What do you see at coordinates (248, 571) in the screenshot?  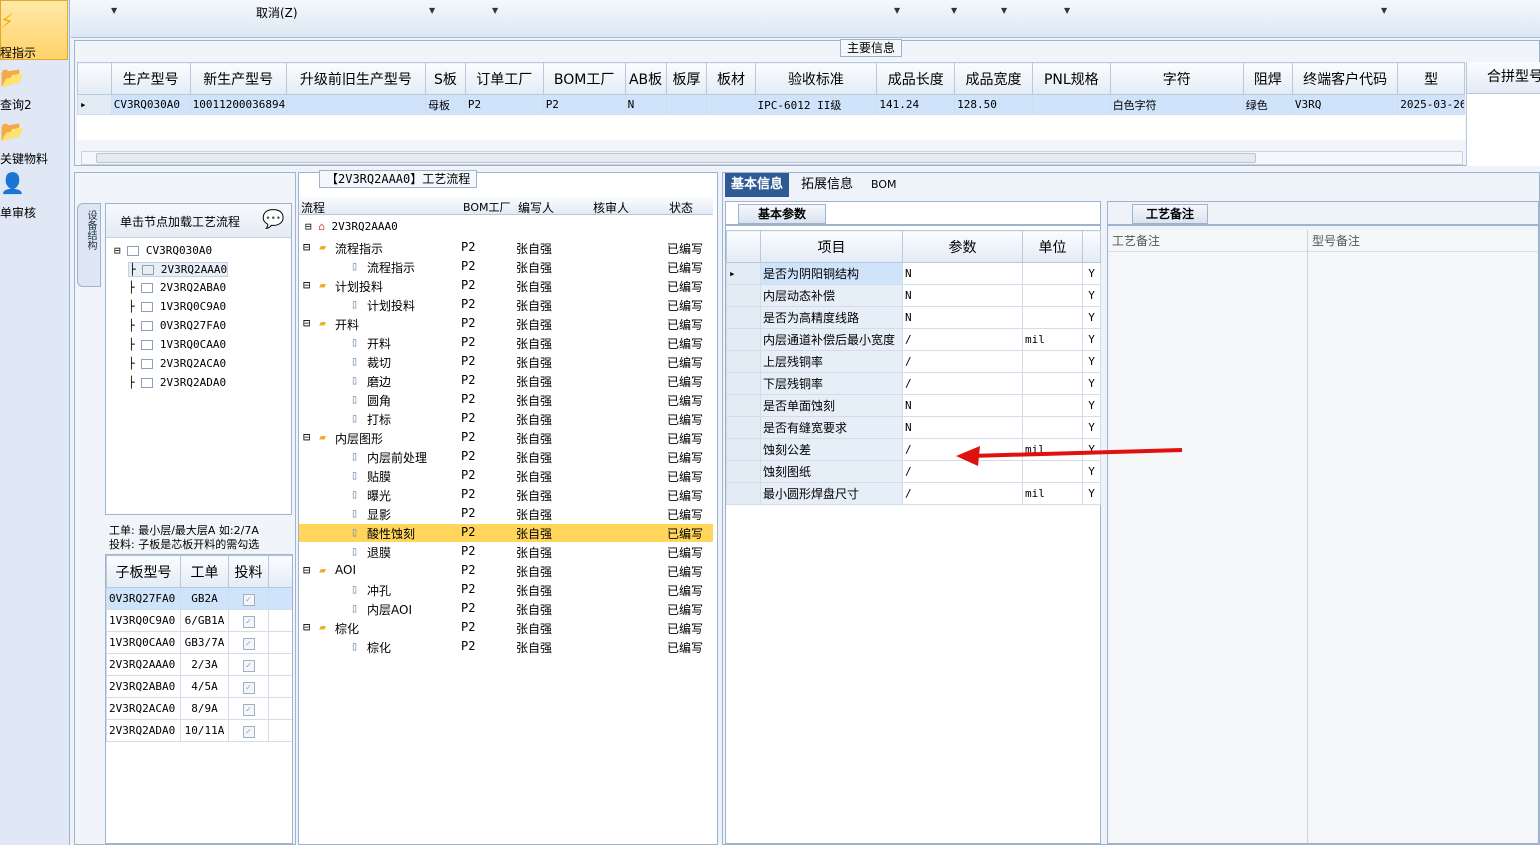 I see `sub-col-header: 投料` at bounding box center [248, 571].